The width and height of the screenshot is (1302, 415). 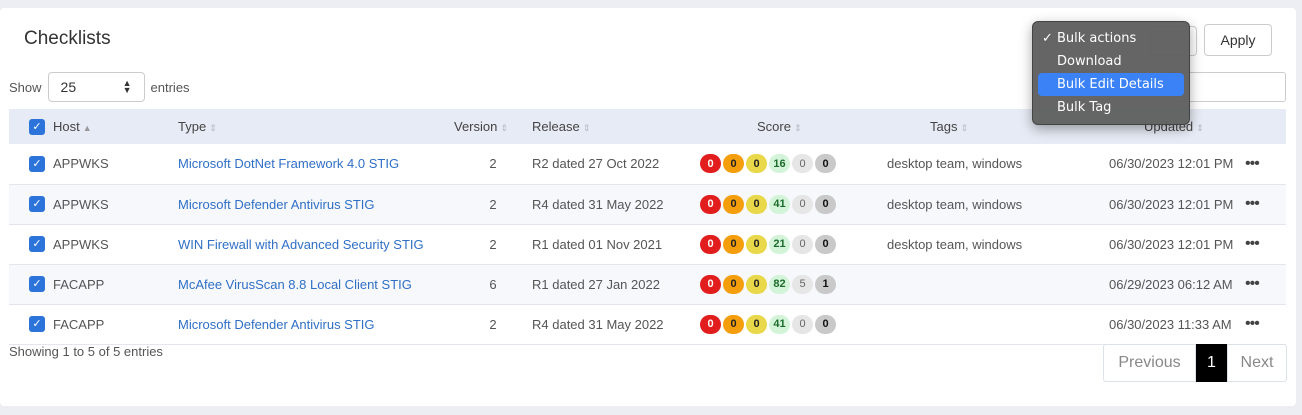 I want to click on score-pill: 21, so click(x=779, y=244).